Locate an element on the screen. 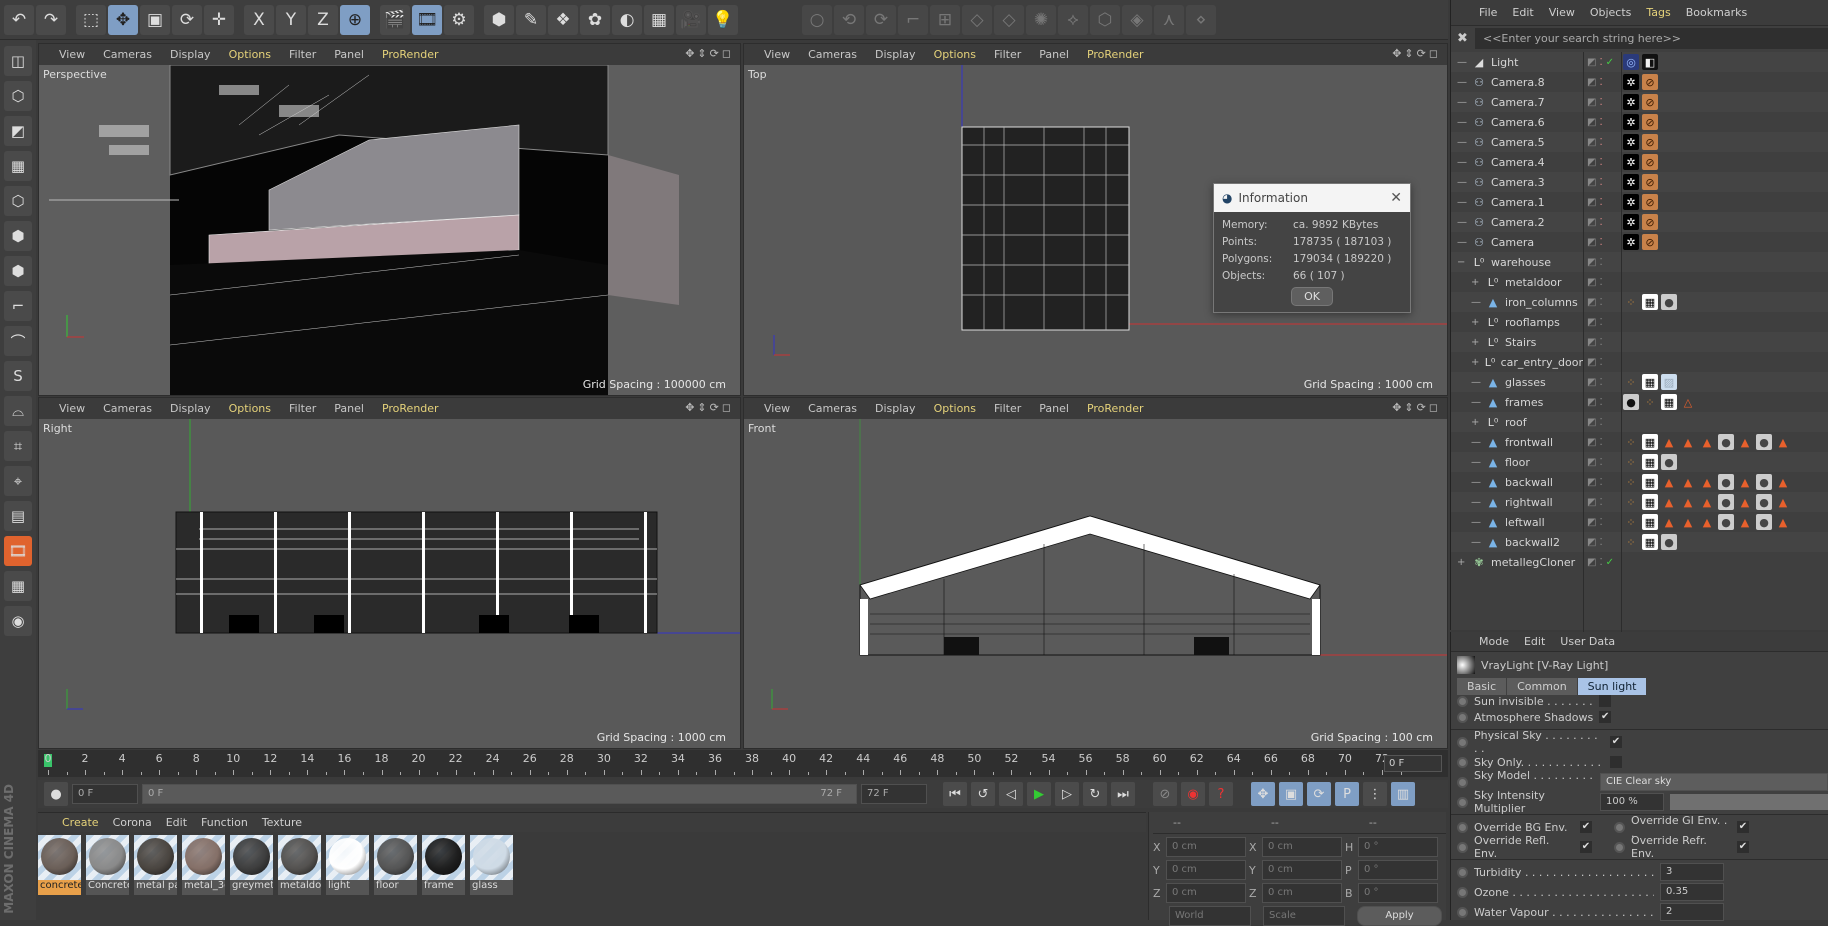  object-row: — ⚇ Camera.8 ◩ ⁚ ✲ ⊘ is located at coordinates (1639, 82).